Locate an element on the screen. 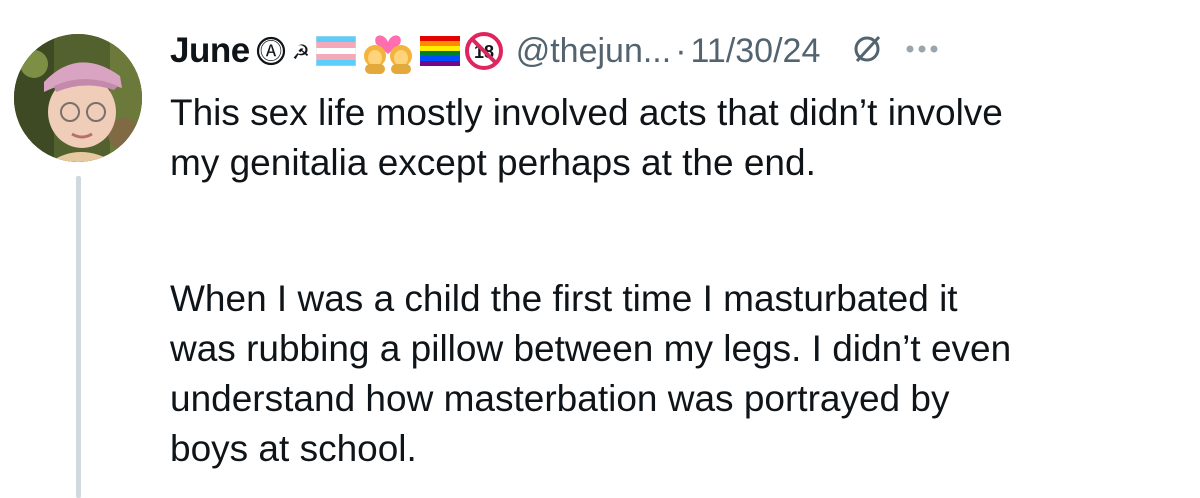  tweet-date: 11/30/24 is located at coordinates (756, 51).